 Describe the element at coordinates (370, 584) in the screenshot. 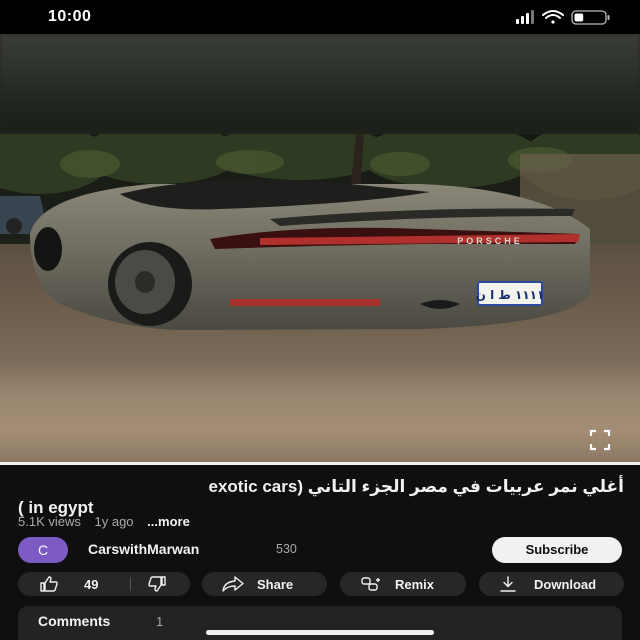

I see `remix-icon` at that location.